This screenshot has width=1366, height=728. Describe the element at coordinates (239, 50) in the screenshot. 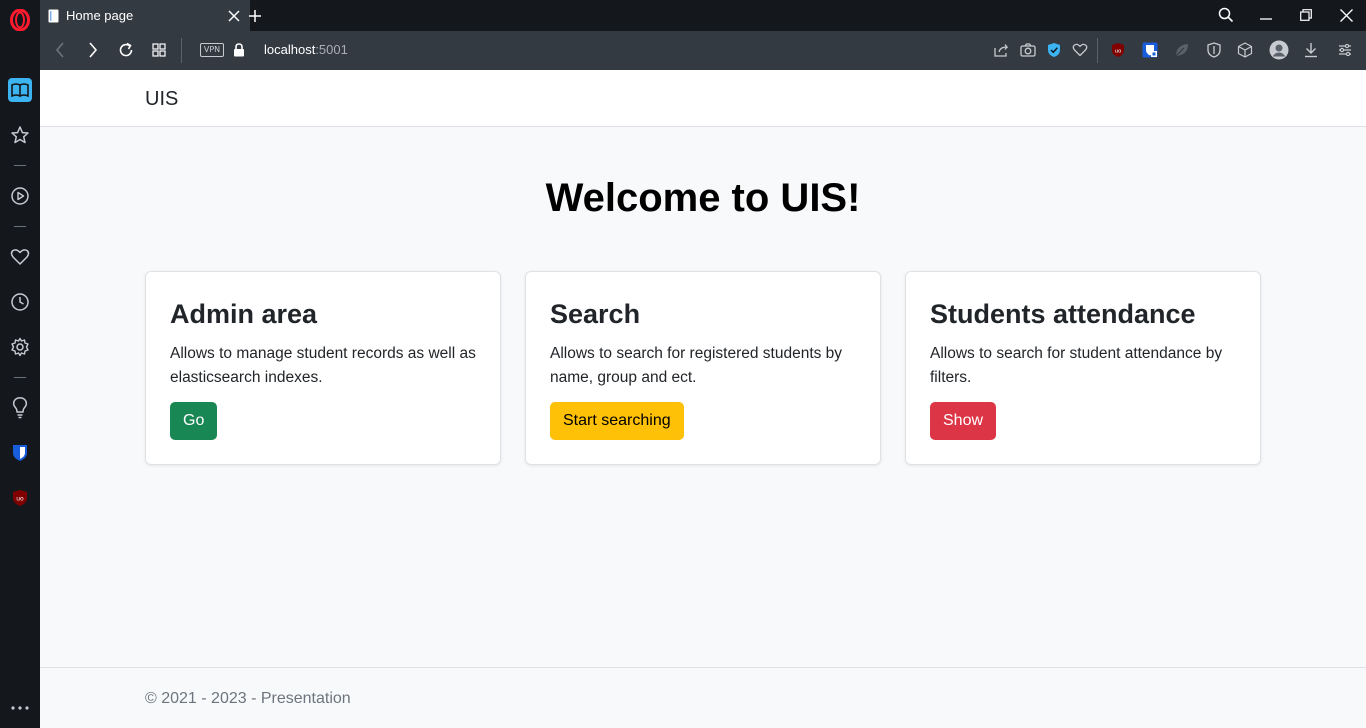

I see `lock-icon` at that location.